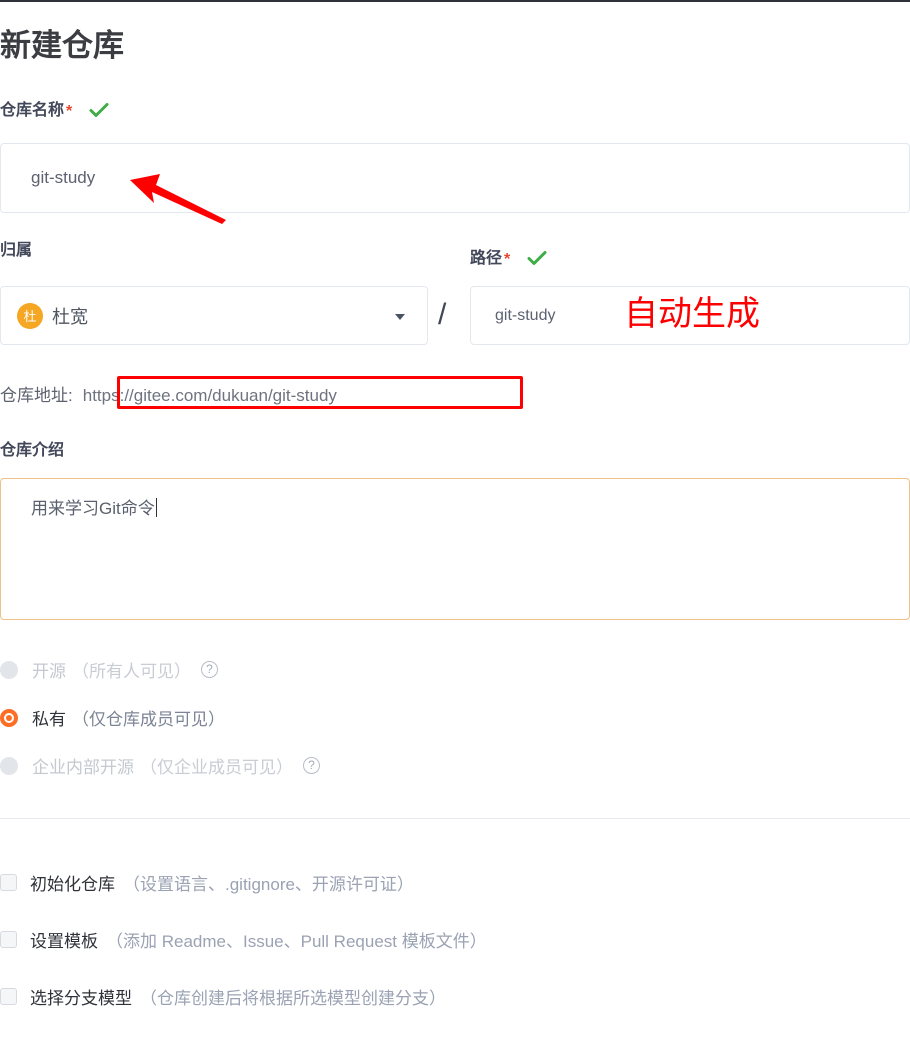 The image size is (910, 1057). I want to click on description-label-text: 仓库介绍, so click(32, 450).